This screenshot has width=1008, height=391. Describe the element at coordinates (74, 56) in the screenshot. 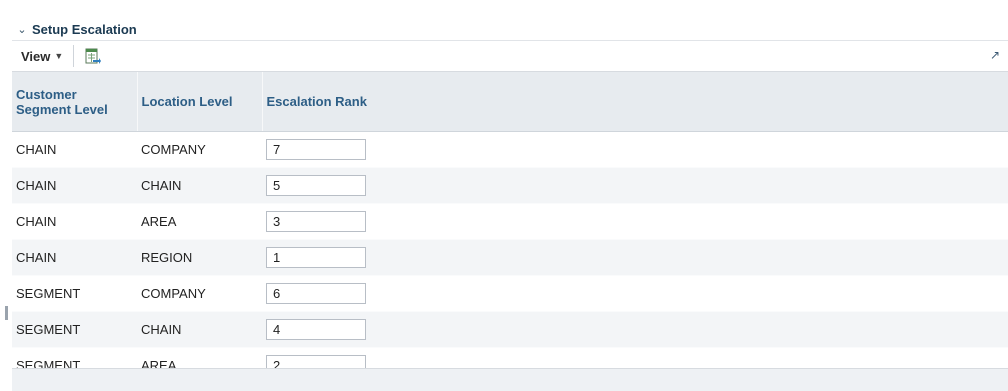

I see `toolbar-separator` at that location.